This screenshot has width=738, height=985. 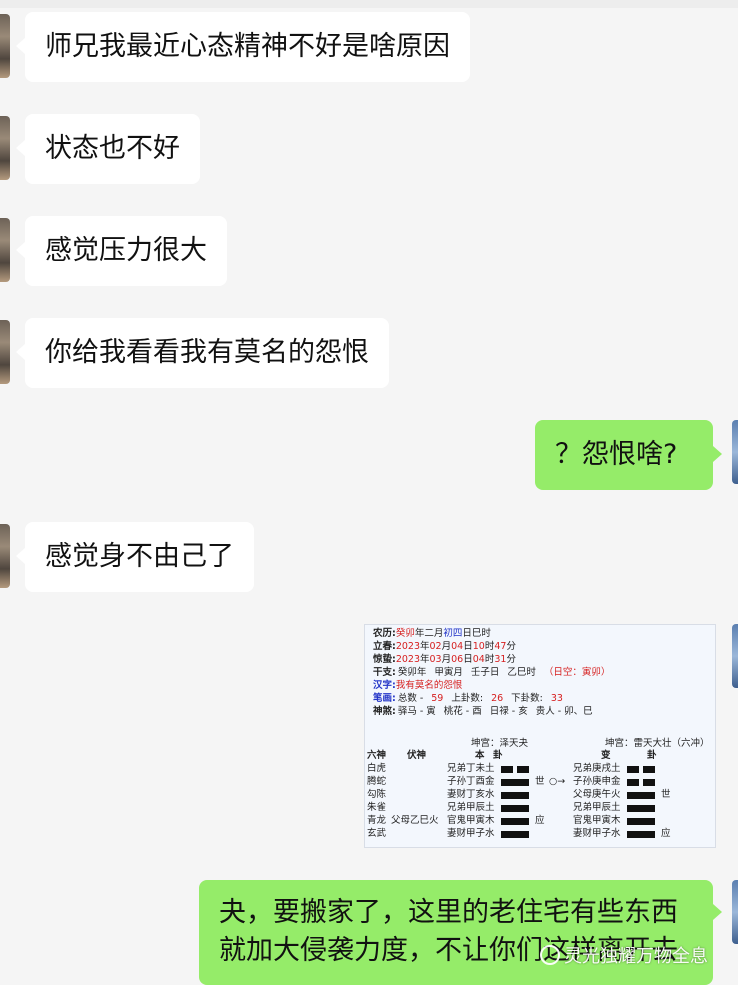 What do you see at coordinates (377, 781) in the screenshot?
I see `six-spirit: 腾蛇` at bounding box center [377, 781].